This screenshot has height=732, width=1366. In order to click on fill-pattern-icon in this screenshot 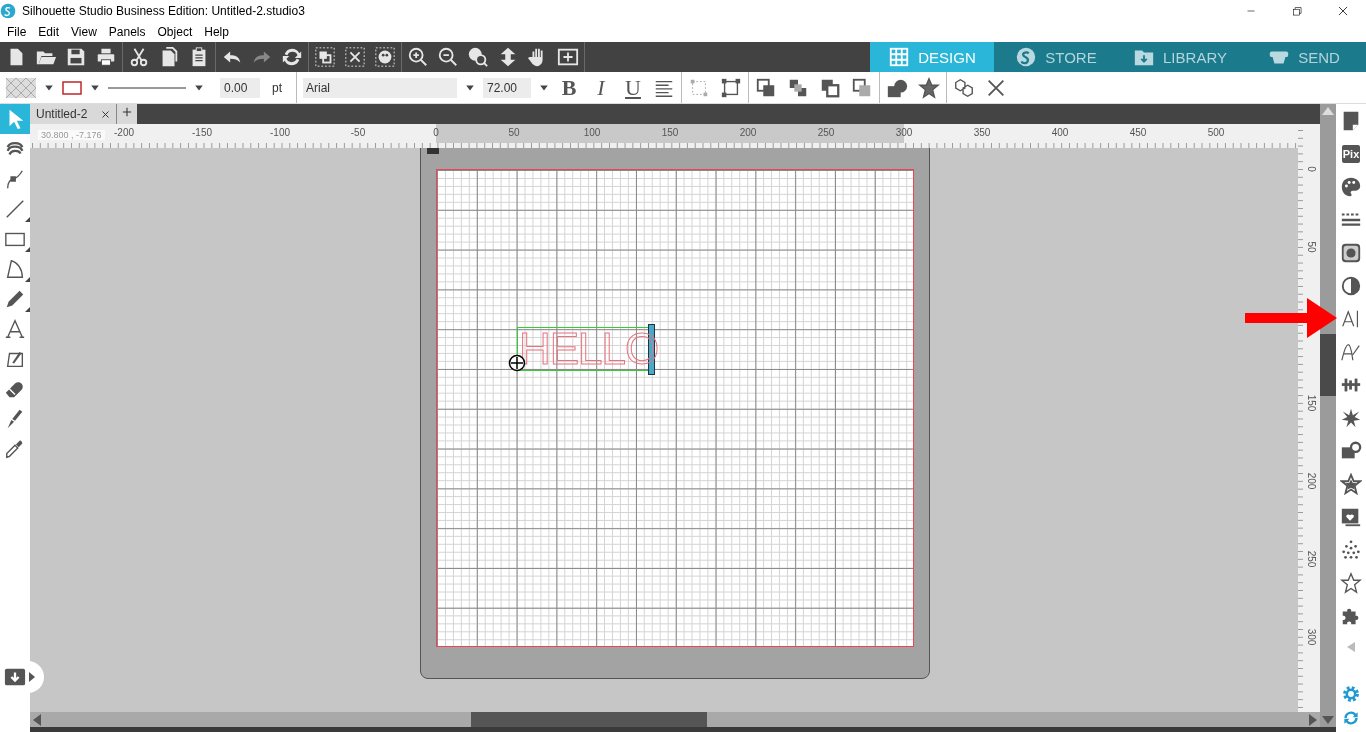, I will do `click(1351, 252)`.